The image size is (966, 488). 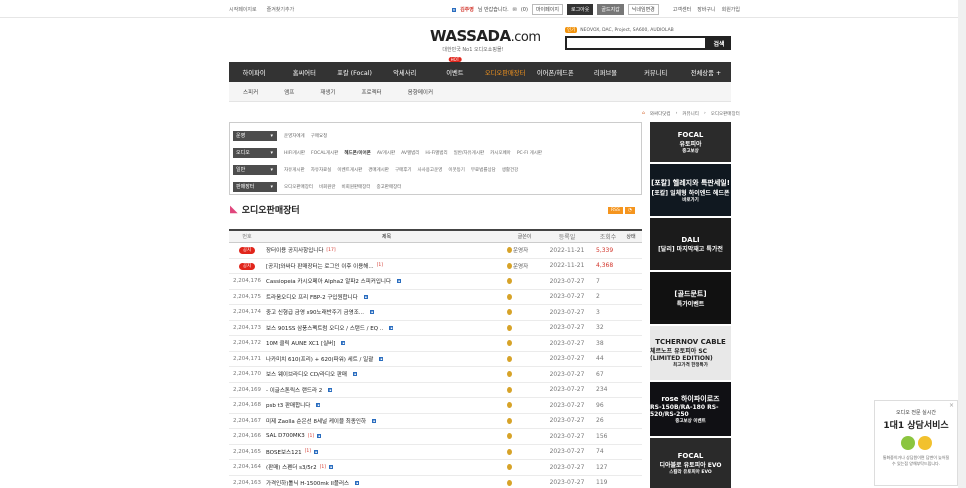 I want to click on cell-subject: 트라움오디오 프리 FBP-2 구입원합니다 ▪, so click(x=386, y=297).